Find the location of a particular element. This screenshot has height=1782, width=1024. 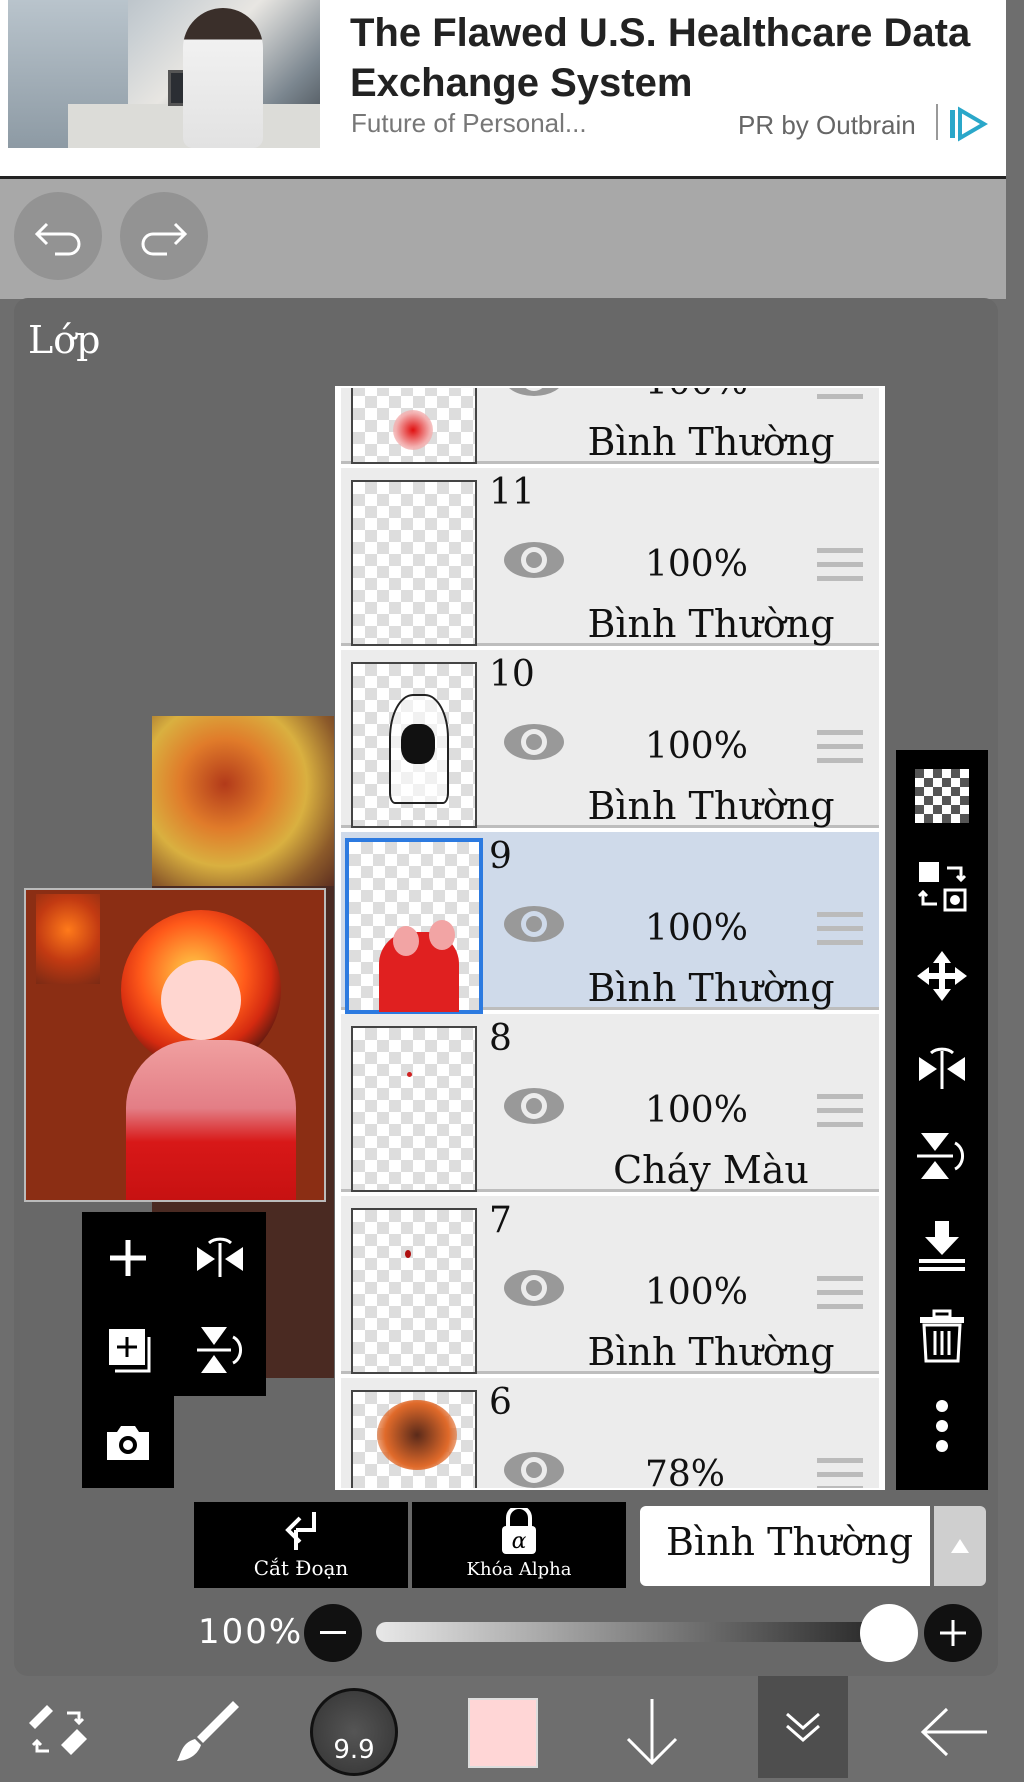

right-tool-column is located at coordinates (942, 1120).